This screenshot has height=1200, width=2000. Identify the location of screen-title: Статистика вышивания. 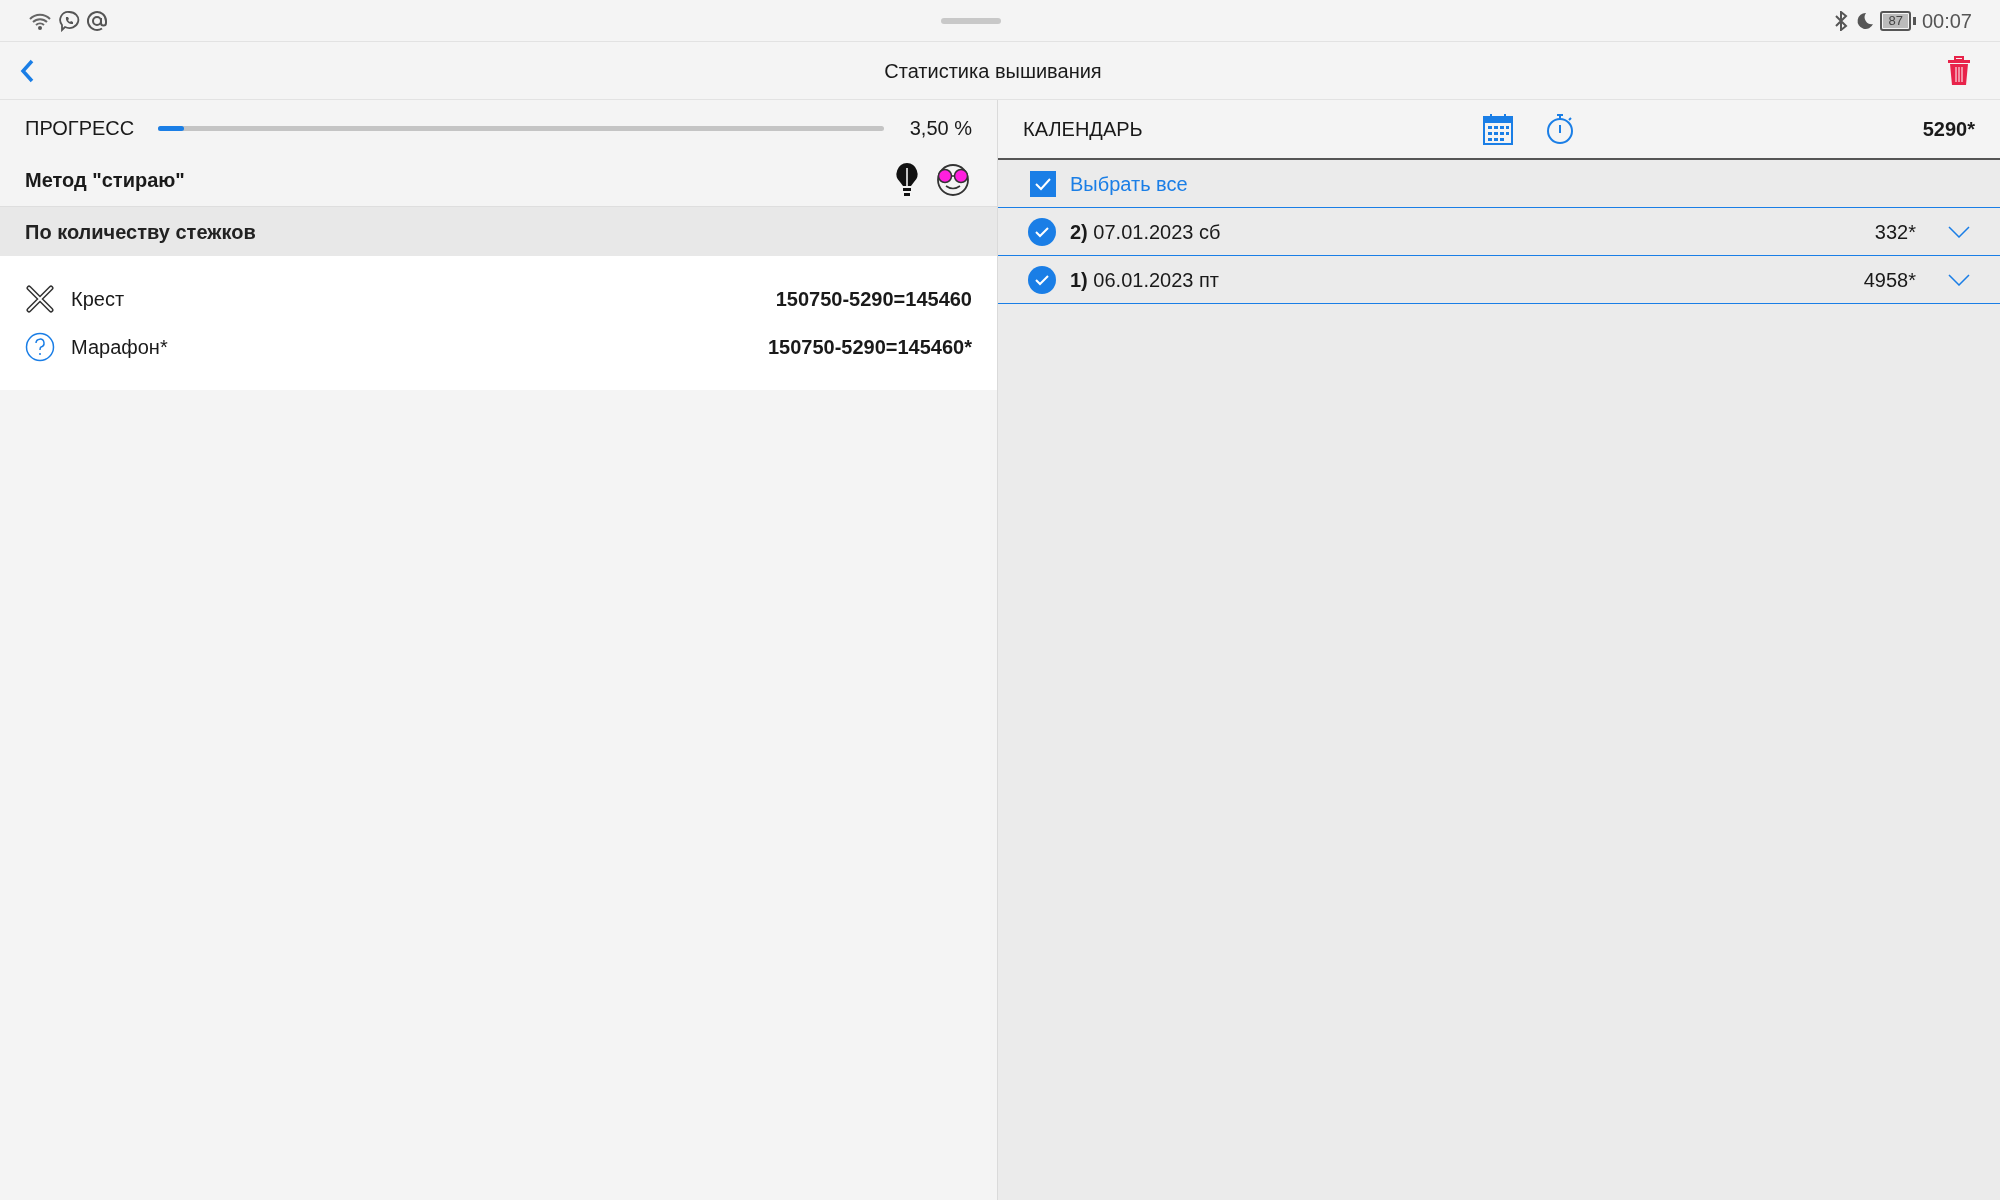
(993, 71).